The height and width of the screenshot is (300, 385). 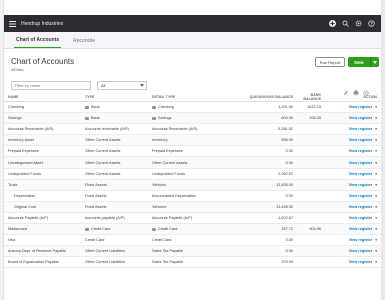 What do you see at coordinates (371, 23) in the screenshot?
I see `help-icon` at bounding box center [371, 23].